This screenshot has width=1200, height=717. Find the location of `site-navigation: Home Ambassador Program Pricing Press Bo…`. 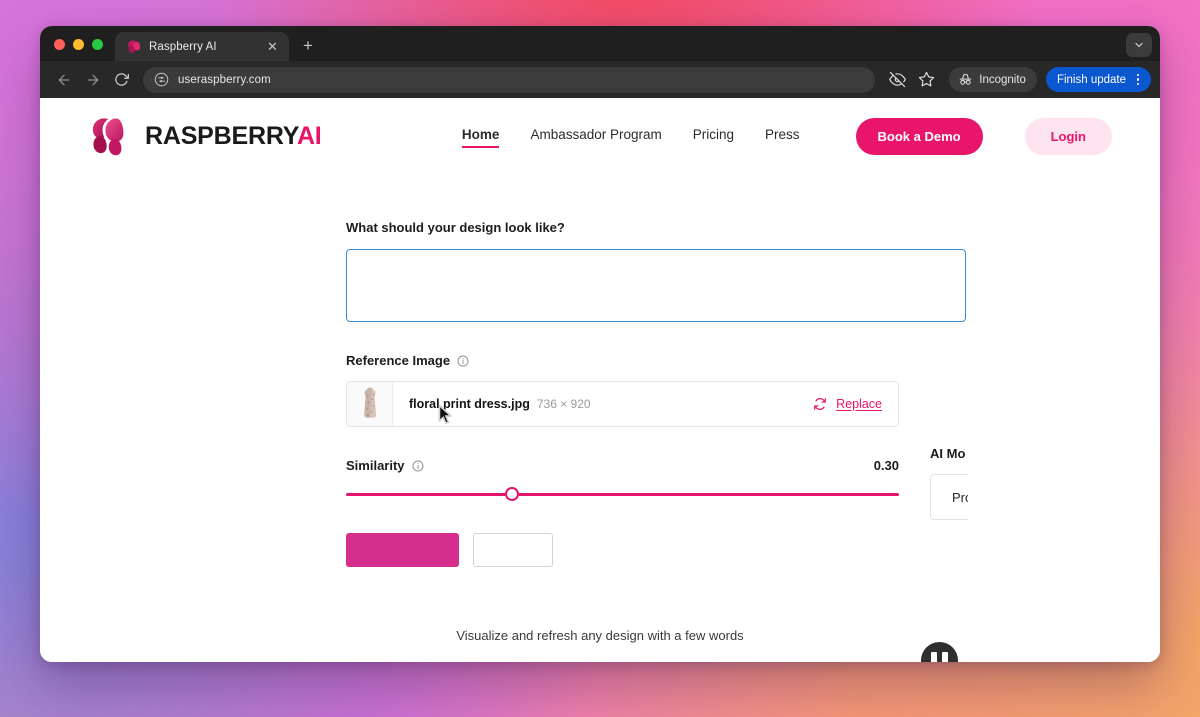

site-navigation: Home Ambassador Program Pricing Press Bo… is located at coordinates (786, 136).